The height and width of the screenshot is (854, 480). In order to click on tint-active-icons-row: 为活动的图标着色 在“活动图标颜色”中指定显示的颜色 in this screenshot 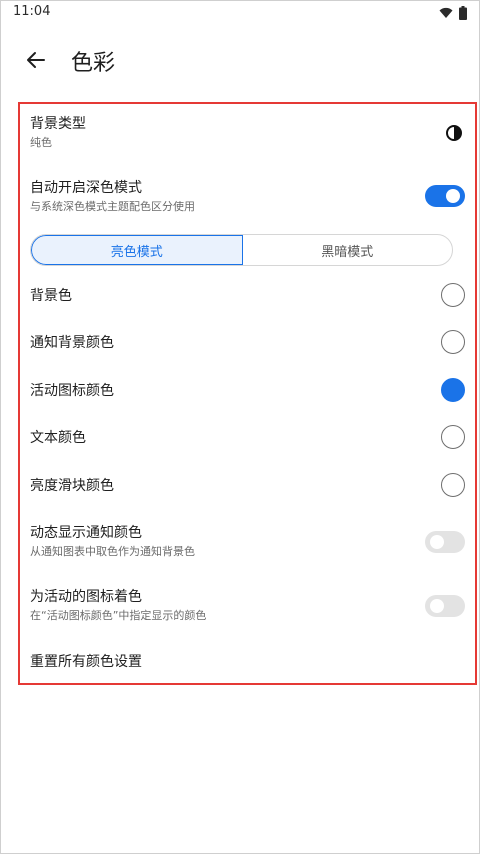, I will do `click(246, 608)`.